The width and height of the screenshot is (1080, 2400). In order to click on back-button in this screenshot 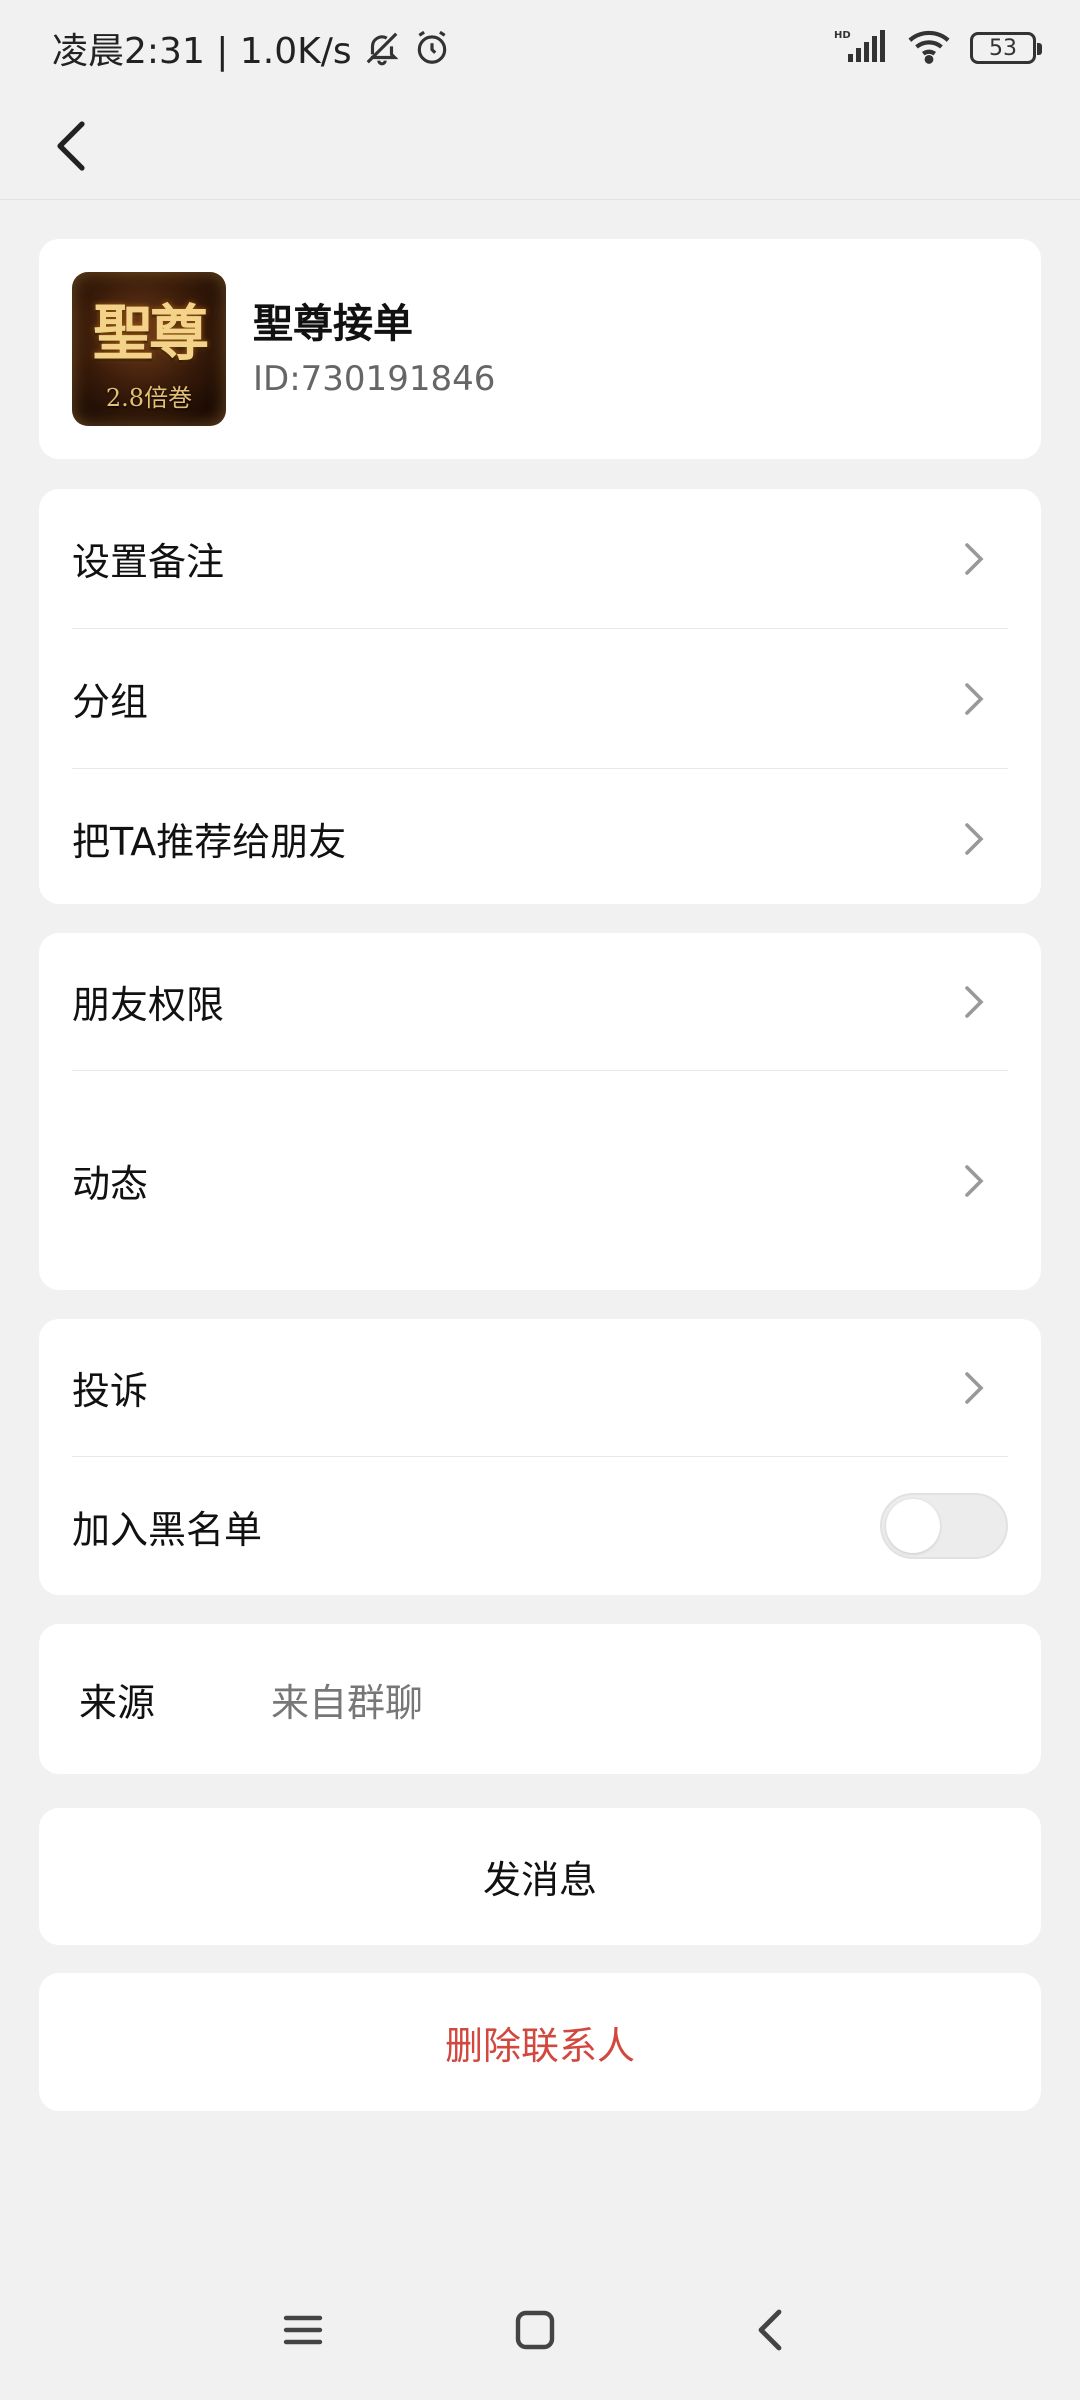, I will do `click(72, 146)`.